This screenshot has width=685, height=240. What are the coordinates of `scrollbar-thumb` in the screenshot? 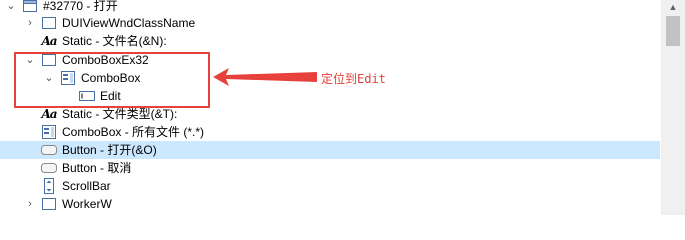 It's located at (673, 31).